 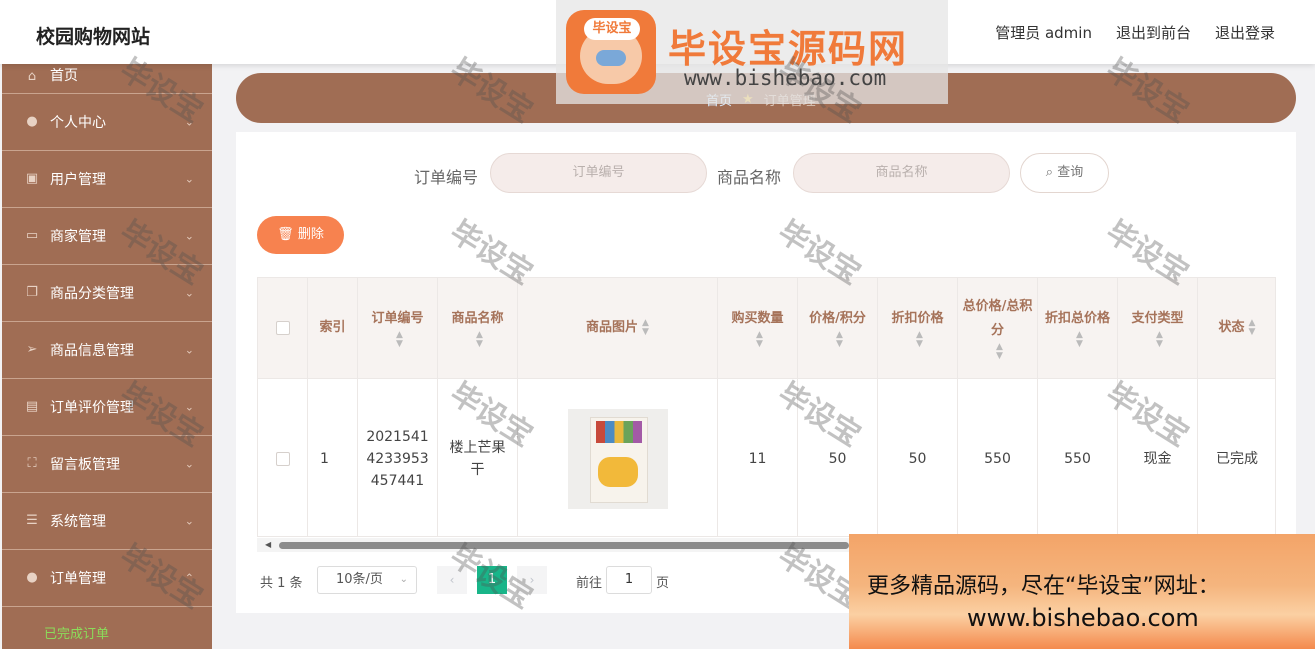 I want to click on list-icon: ☰, so click(x=32, y=520).